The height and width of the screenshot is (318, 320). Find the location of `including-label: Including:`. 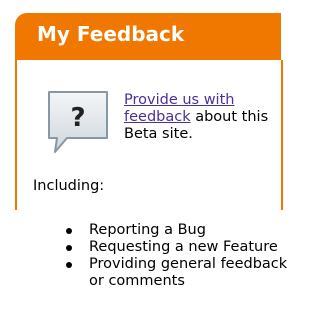

including-label: Including: is located at coordinates (69, 186).